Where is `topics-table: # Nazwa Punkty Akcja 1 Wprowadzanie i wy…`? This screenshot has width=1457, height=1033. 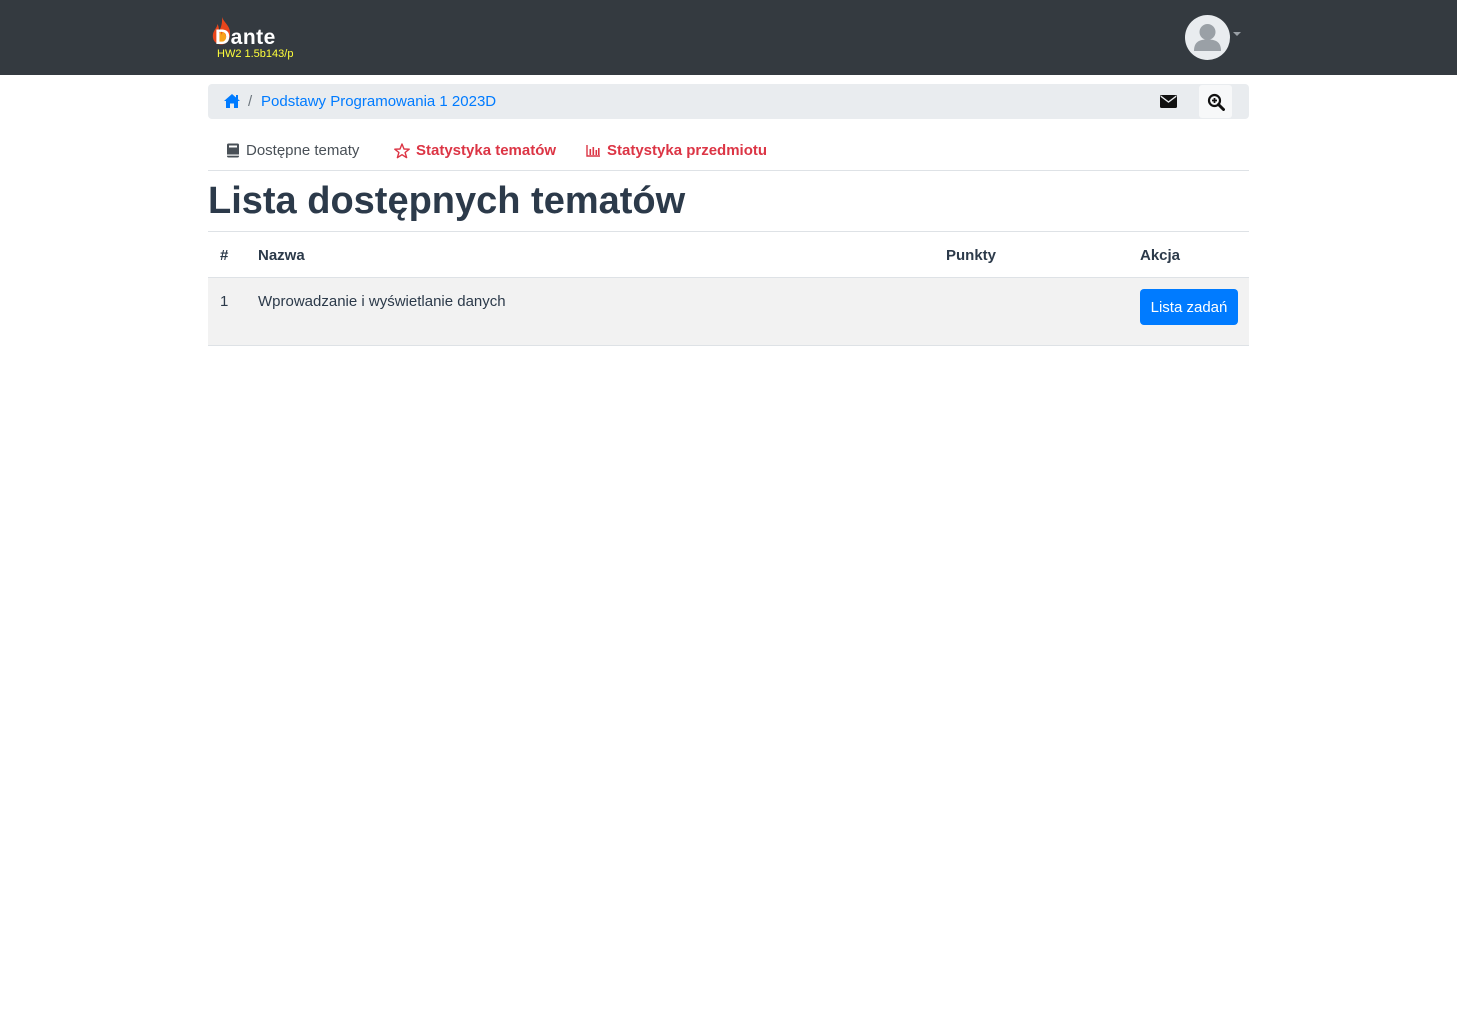
topics-table: # Nazwa Punkty Akcja 1 Wprowadzanie i wy… is located at coordinates (728, 288).